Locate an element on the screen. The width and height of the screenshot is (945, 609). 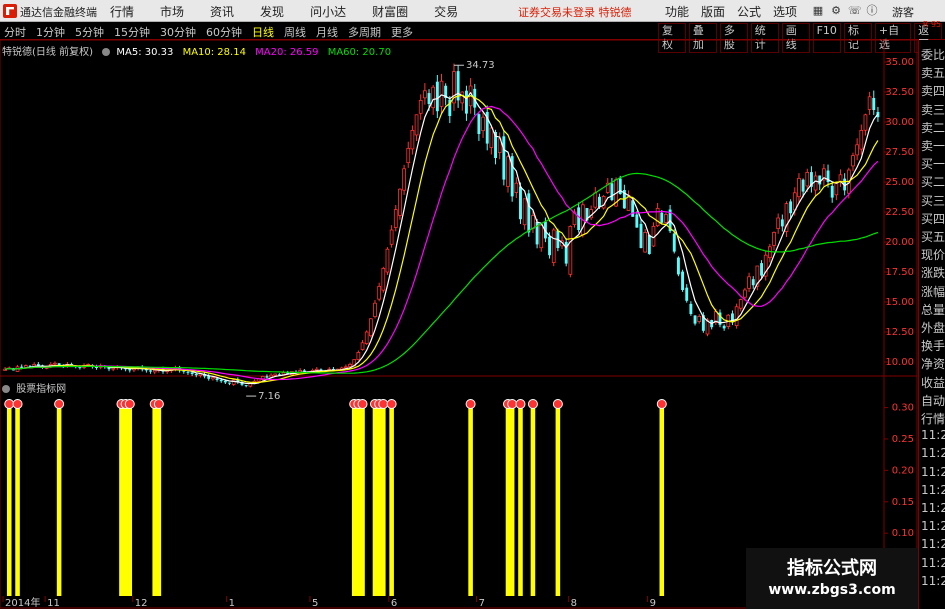
side-panel-item: 卖五 is located at coordinates (933, 72).